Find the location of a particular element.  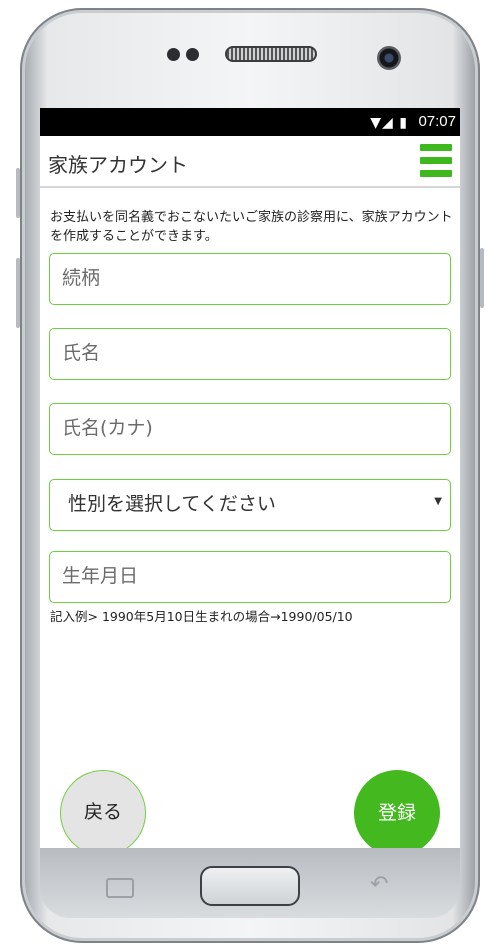

power-button is located at coordinates (18, 193).